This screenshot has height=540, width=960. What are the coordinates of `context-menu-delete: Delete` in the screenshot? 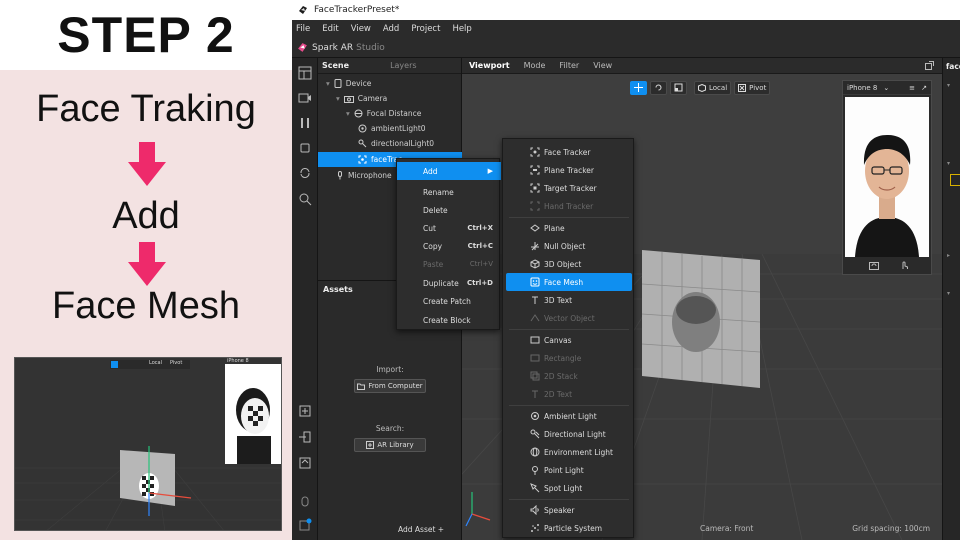 It's located at (449, 210).